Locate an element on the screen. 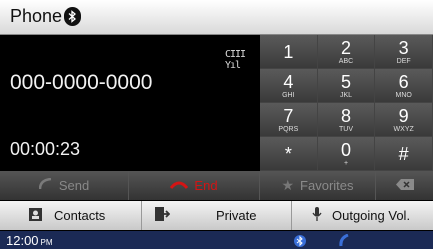 The image size is (433, 249). key-letters: GHI is located at coordinates (288, 95).